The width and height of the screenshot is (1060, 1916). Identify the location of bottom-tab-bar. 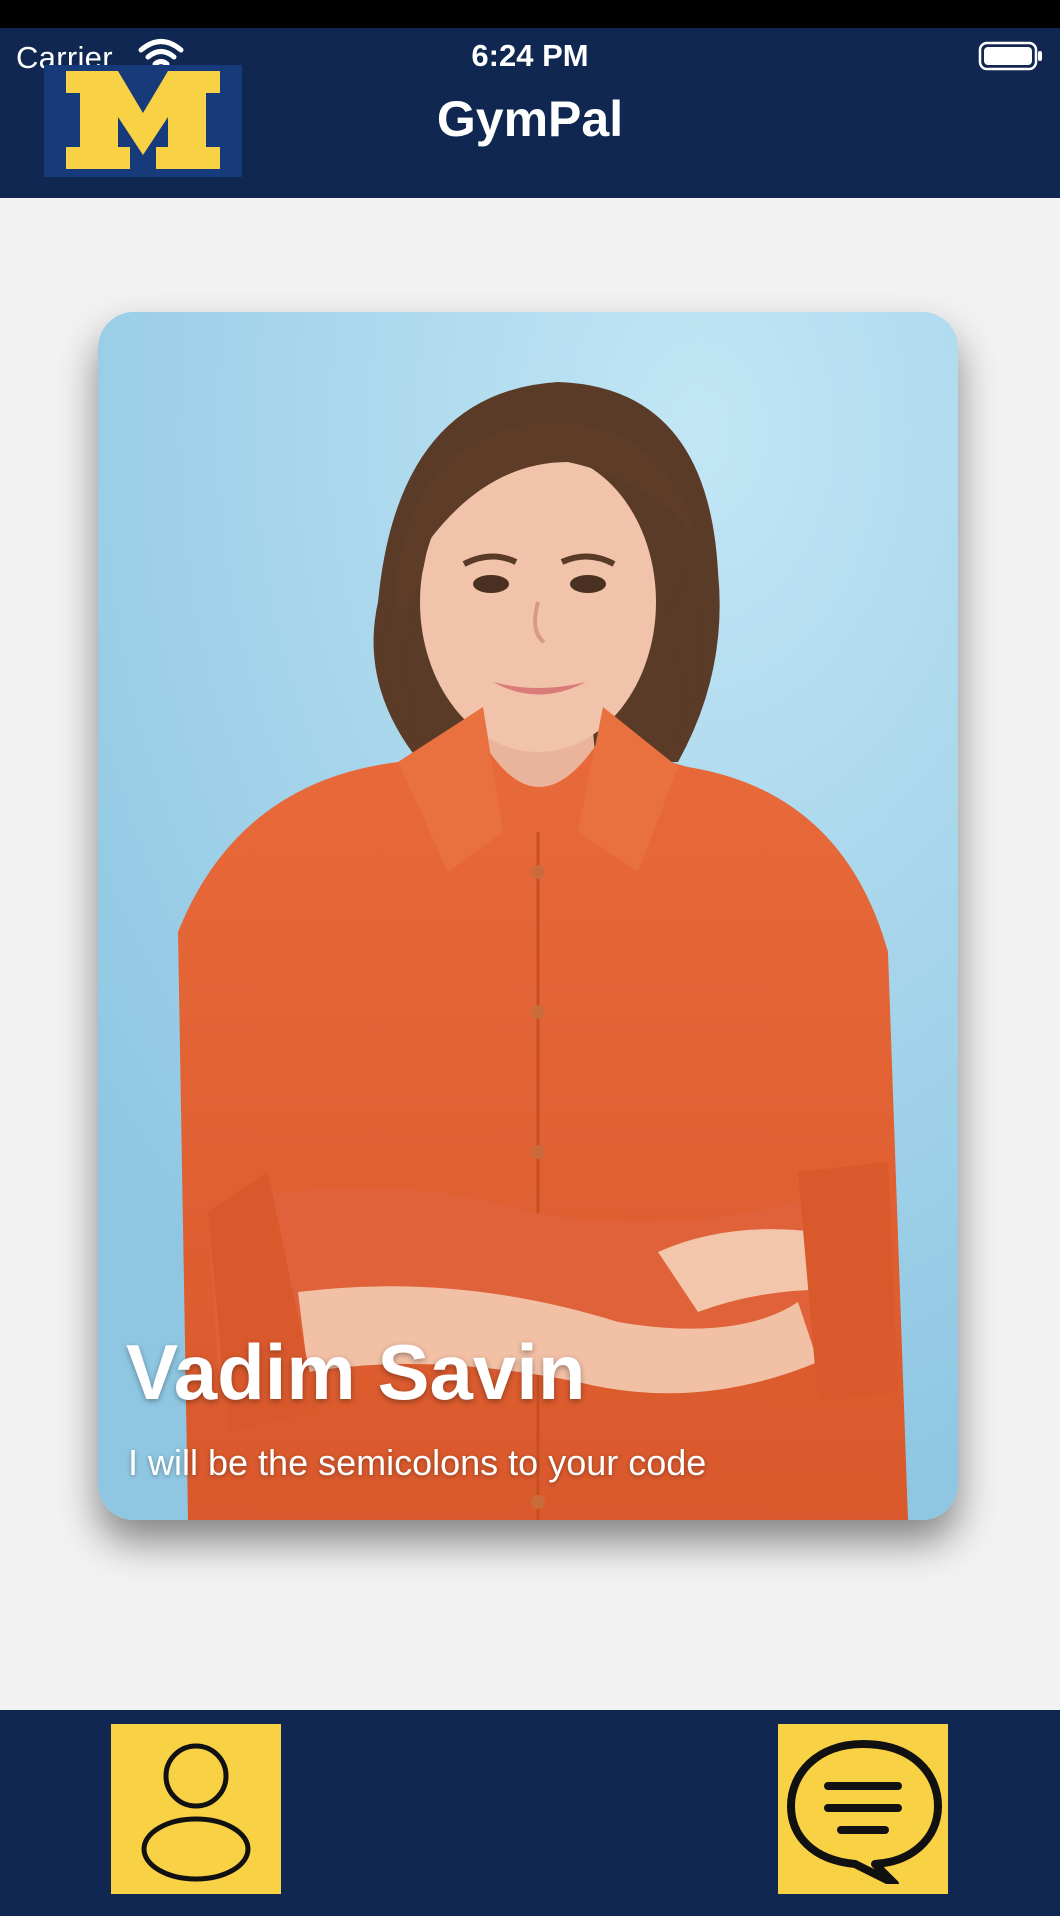
(530, 1813).